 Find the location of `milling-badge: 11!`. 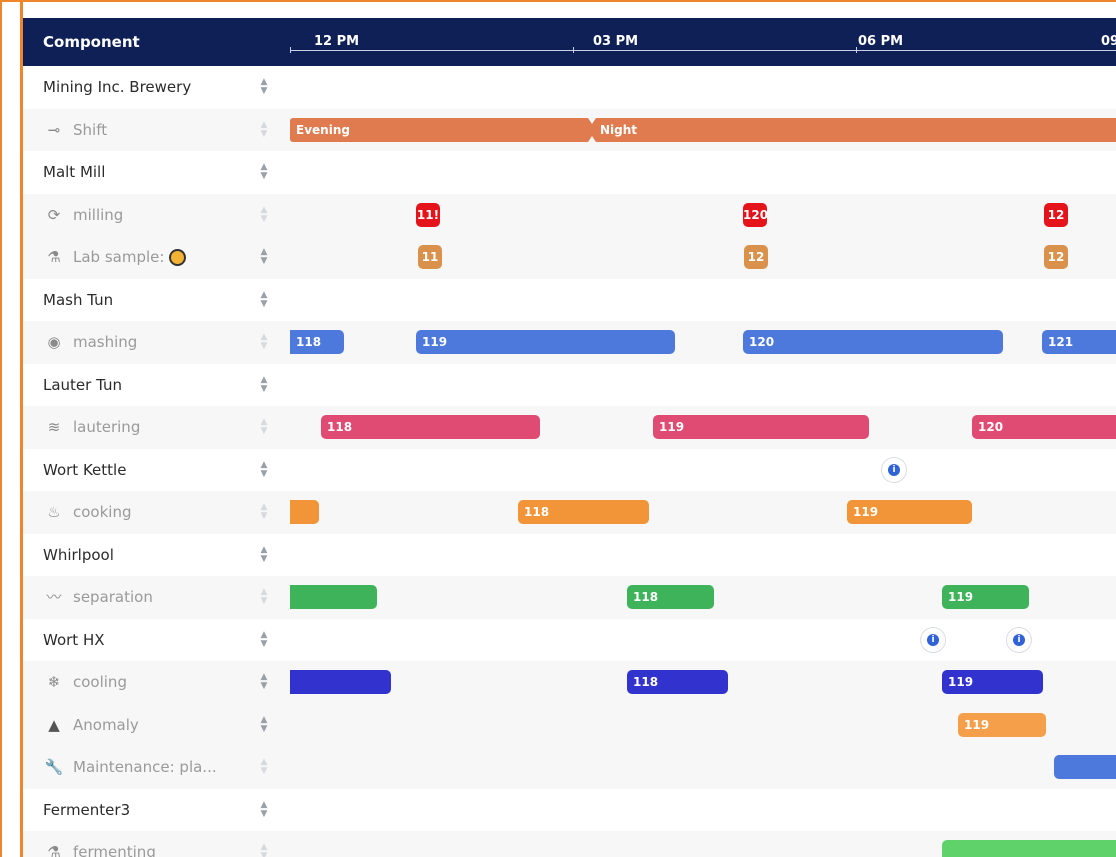

milling-badge: 11! is located at coordinates (428, 214).